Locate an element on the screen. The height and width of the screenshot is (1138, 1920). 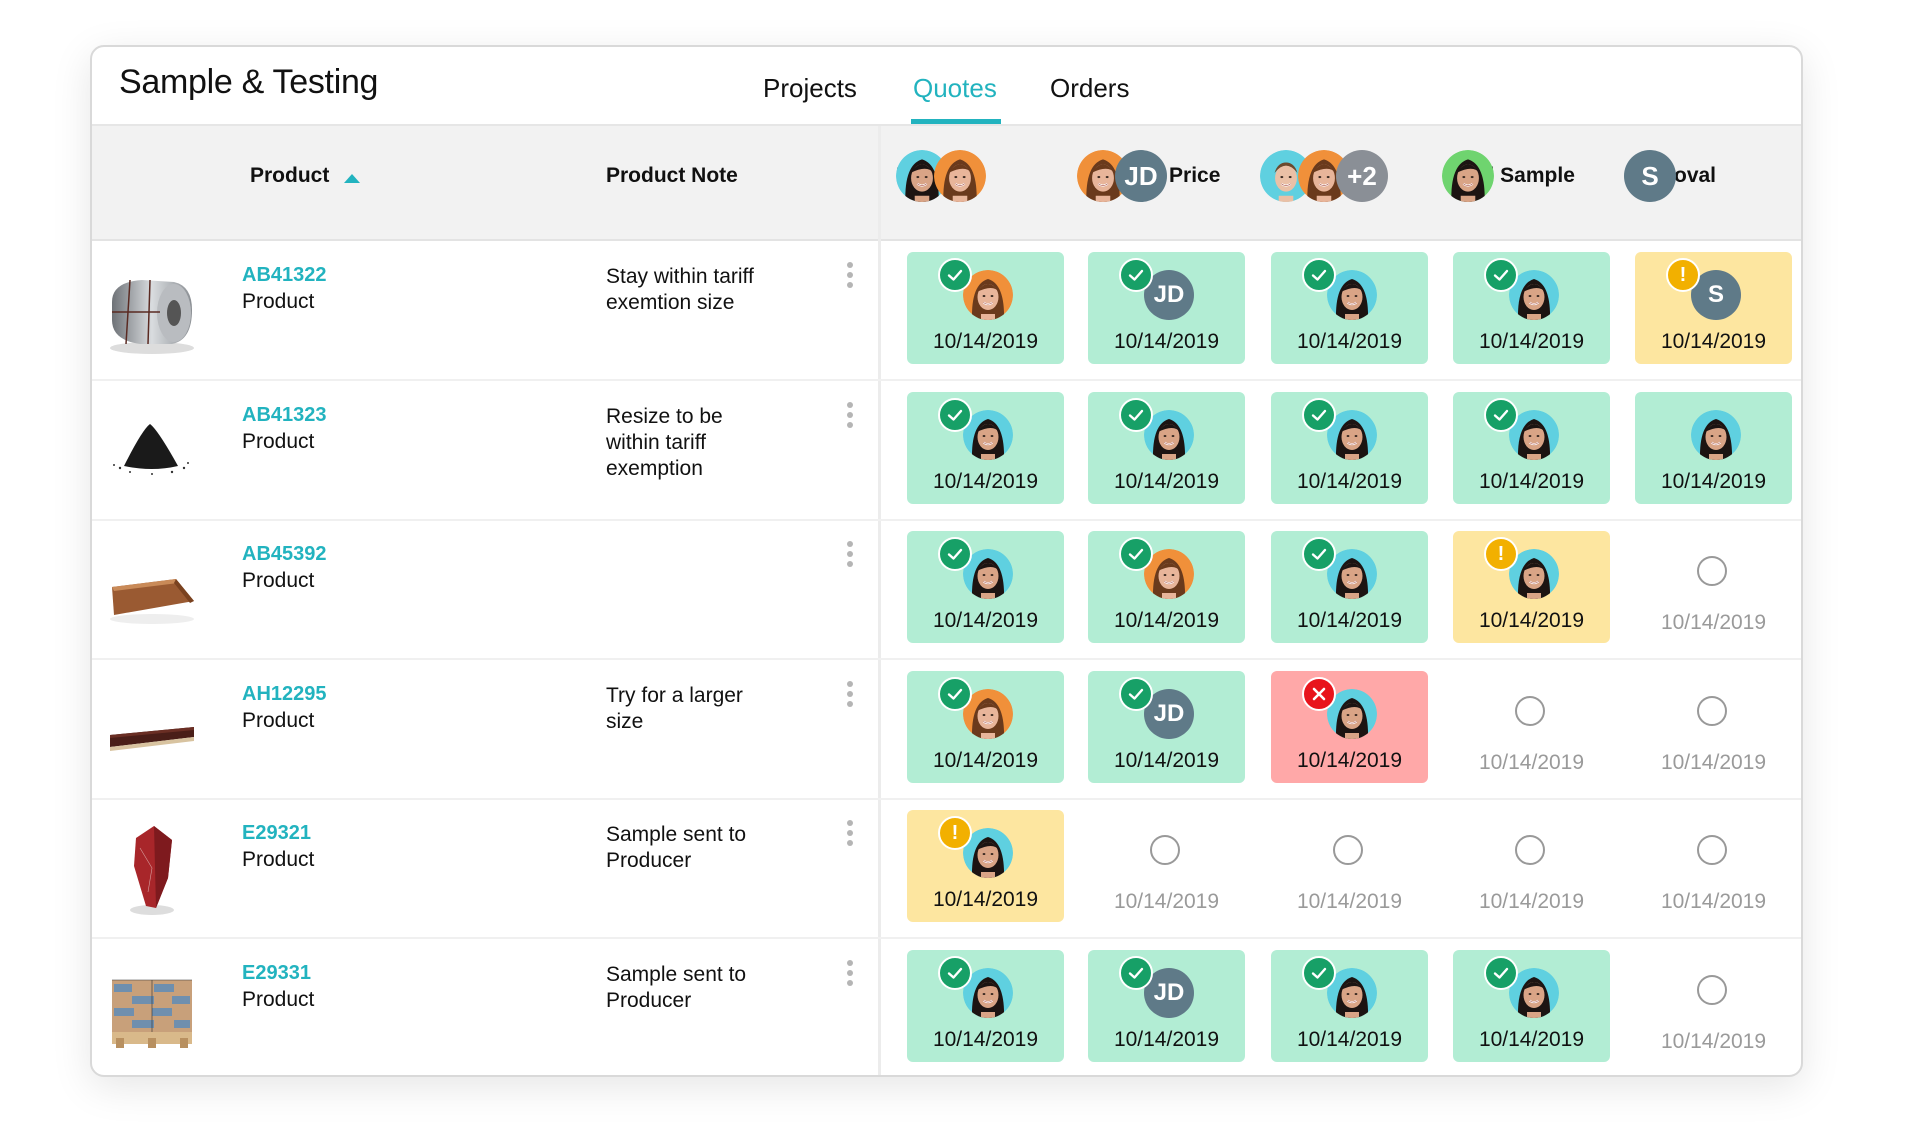
sort-ascending-icon is located at coordinates (352, 178).